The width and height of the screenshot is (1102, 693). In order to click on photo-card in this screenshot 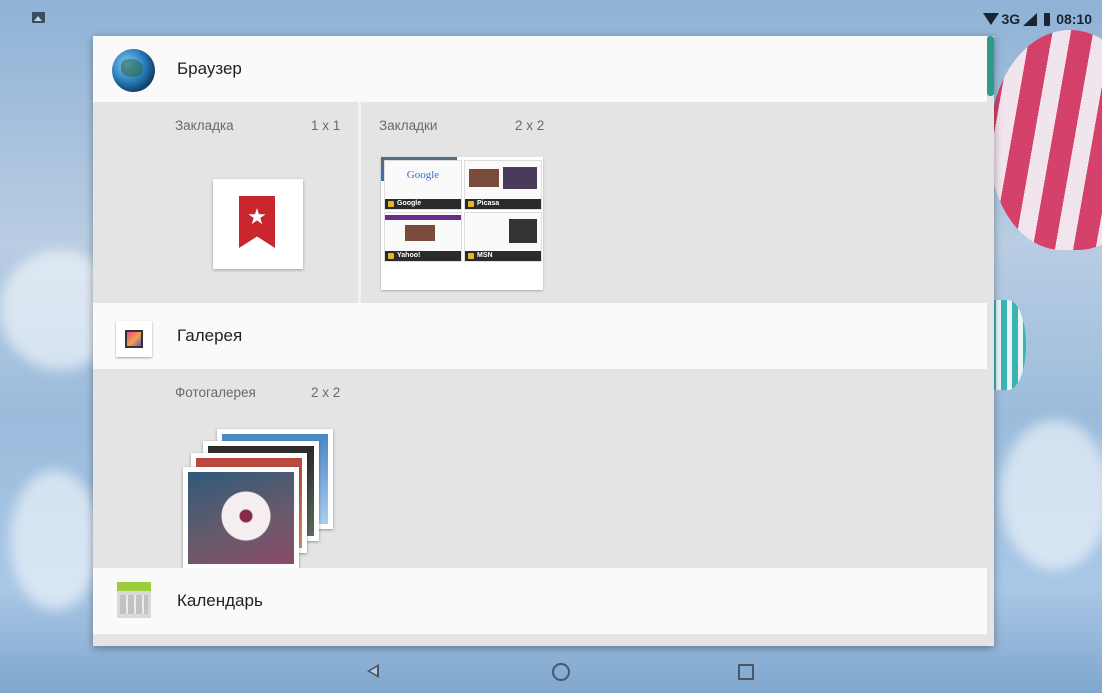, I will do `click(241, 518)`.